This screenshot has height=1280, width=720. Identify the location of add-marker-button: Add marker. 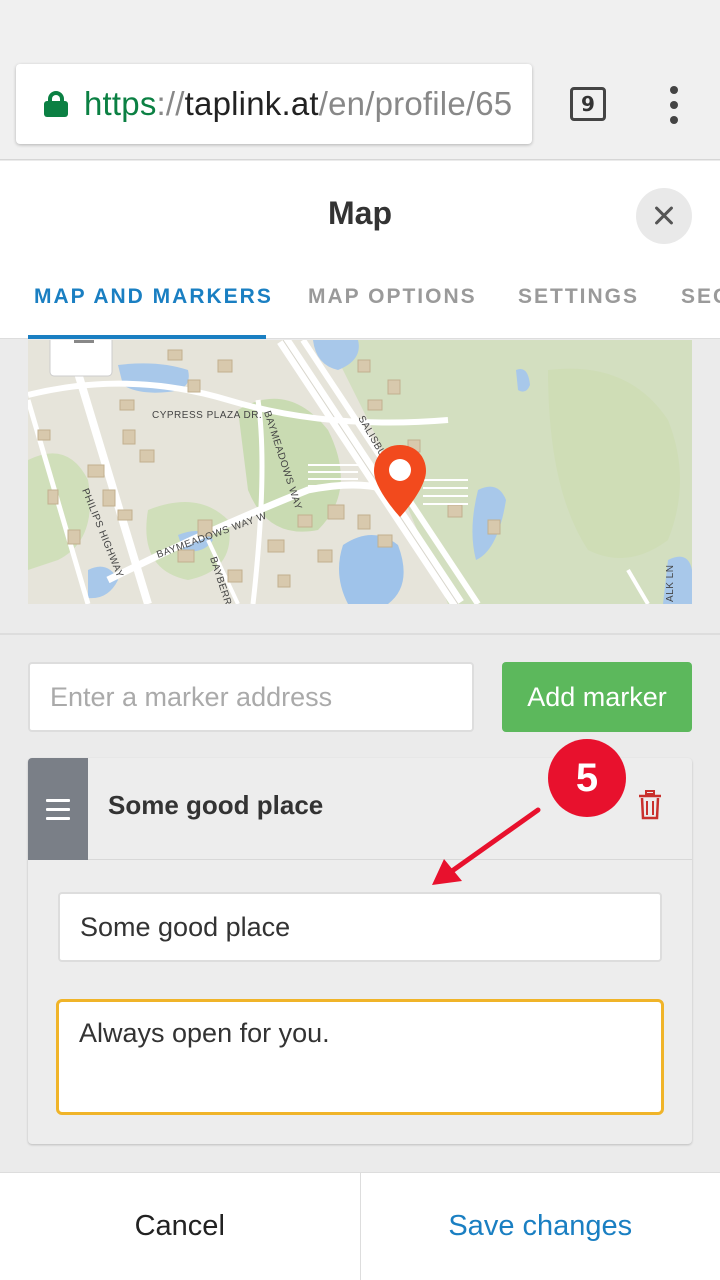
(597, 697).